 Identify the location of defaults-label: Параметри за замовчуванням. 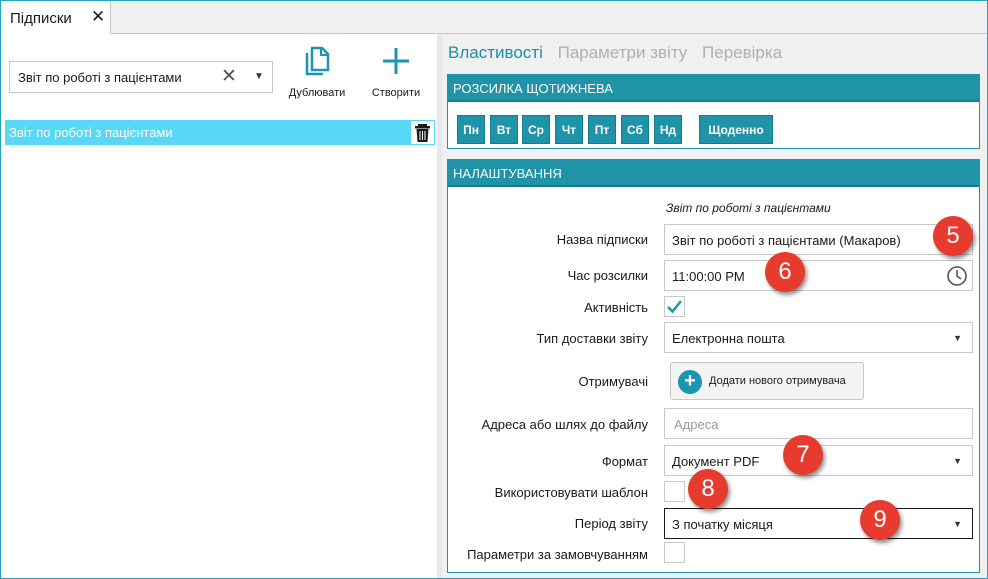
(557, 554).